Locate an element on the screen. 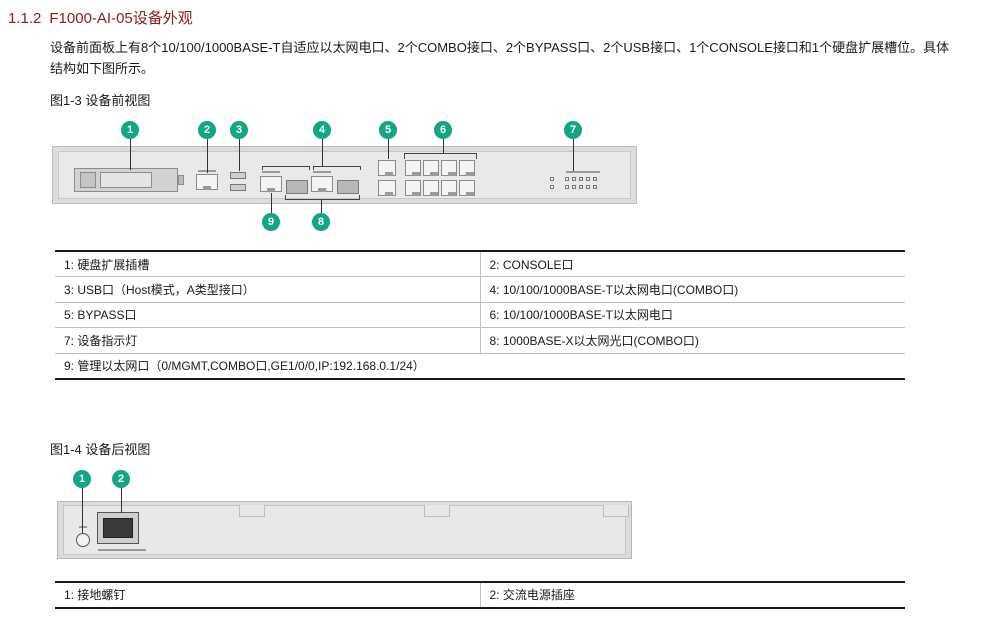 This screenshot has height=626, width=986. legend-cell: 2: 交流电源插座 is located at coordinates (692, 595).